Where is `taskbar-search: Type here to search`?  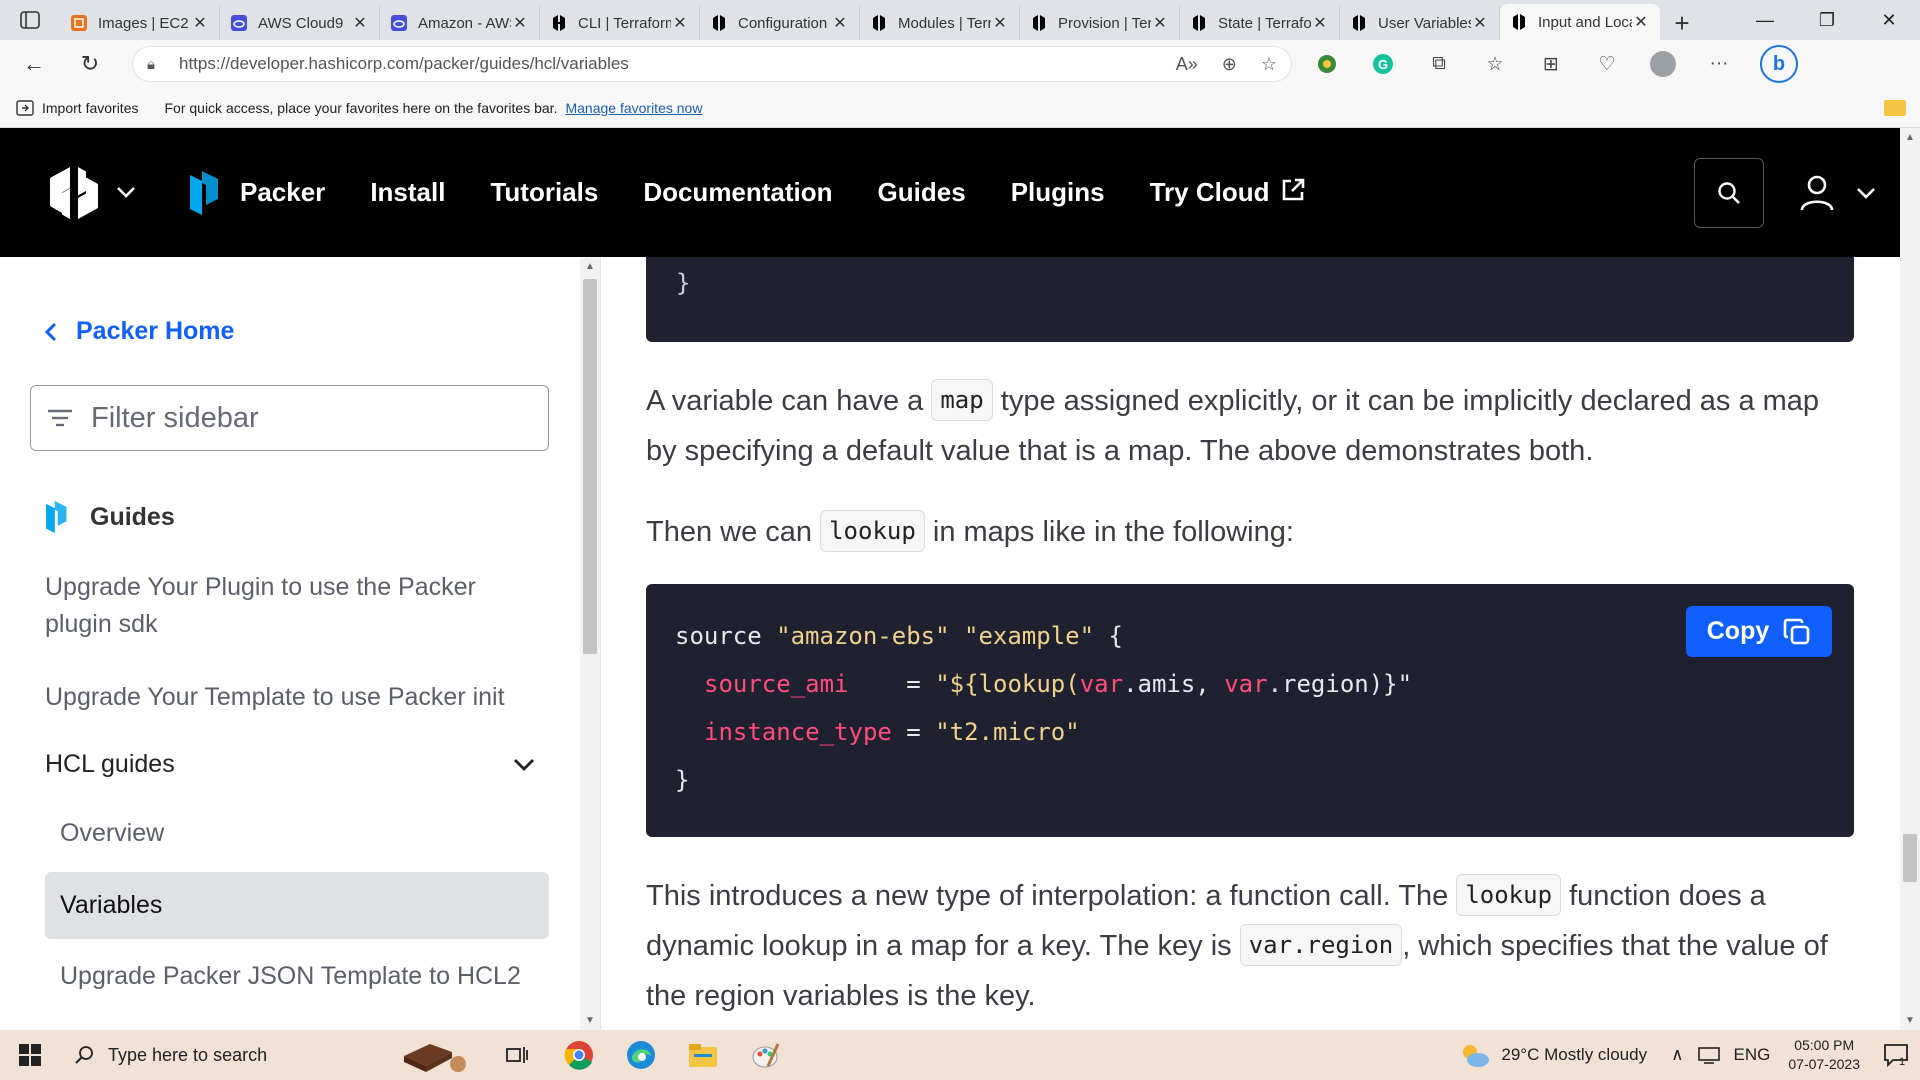
taskbar-search: Type here to search is located at coordinates (275, 1055).